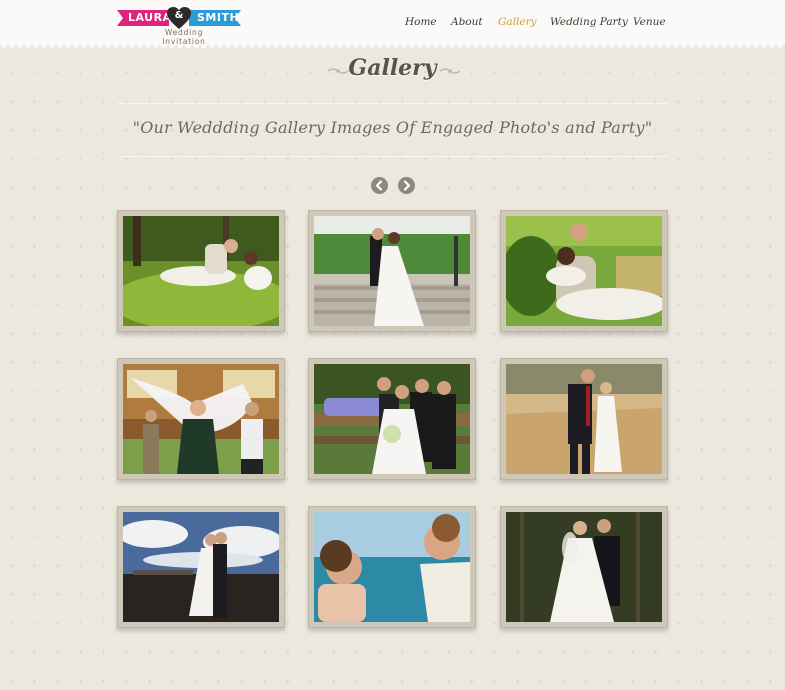 This screenshot has height=690, width=785. I want to click on carousel-next-button, so click(406, 185).